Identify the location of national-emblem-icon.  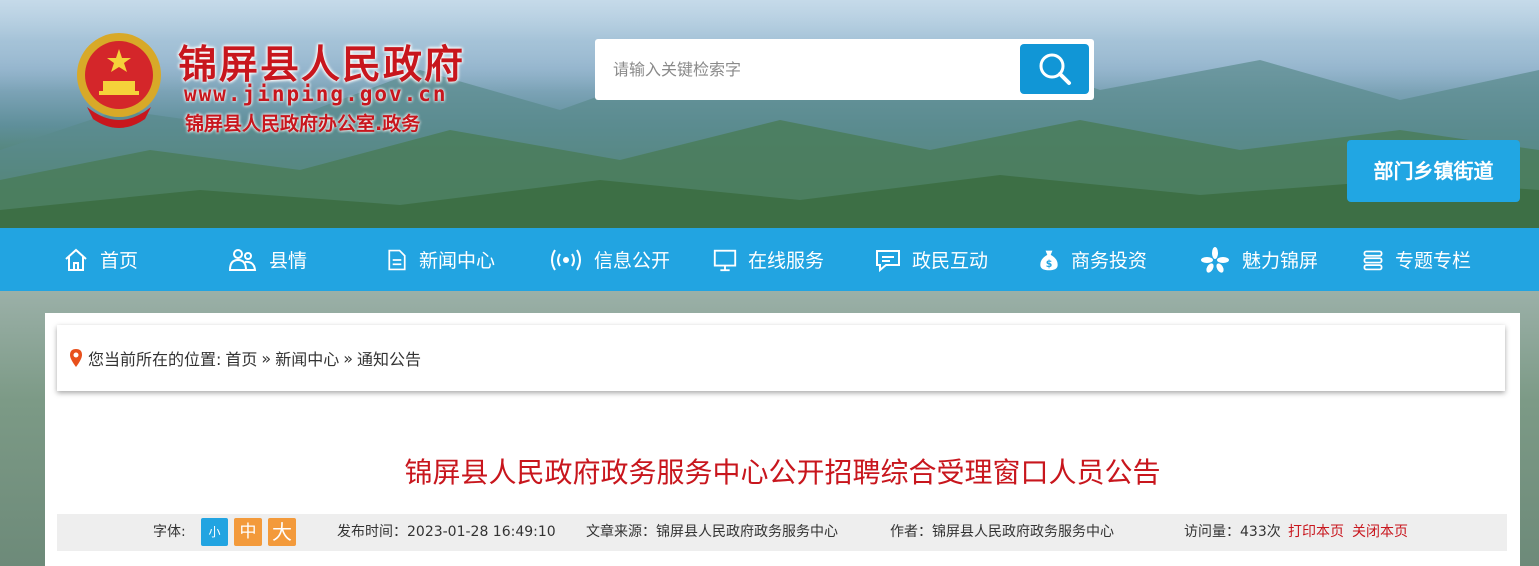
(119, 80).